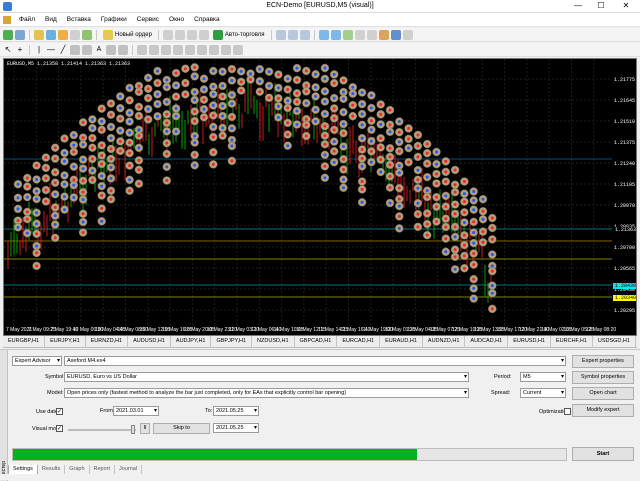  Describe the element at coordinates (529, 341) in the screenshot. I see `symbol-tab: EURUSD,H1` at that location.